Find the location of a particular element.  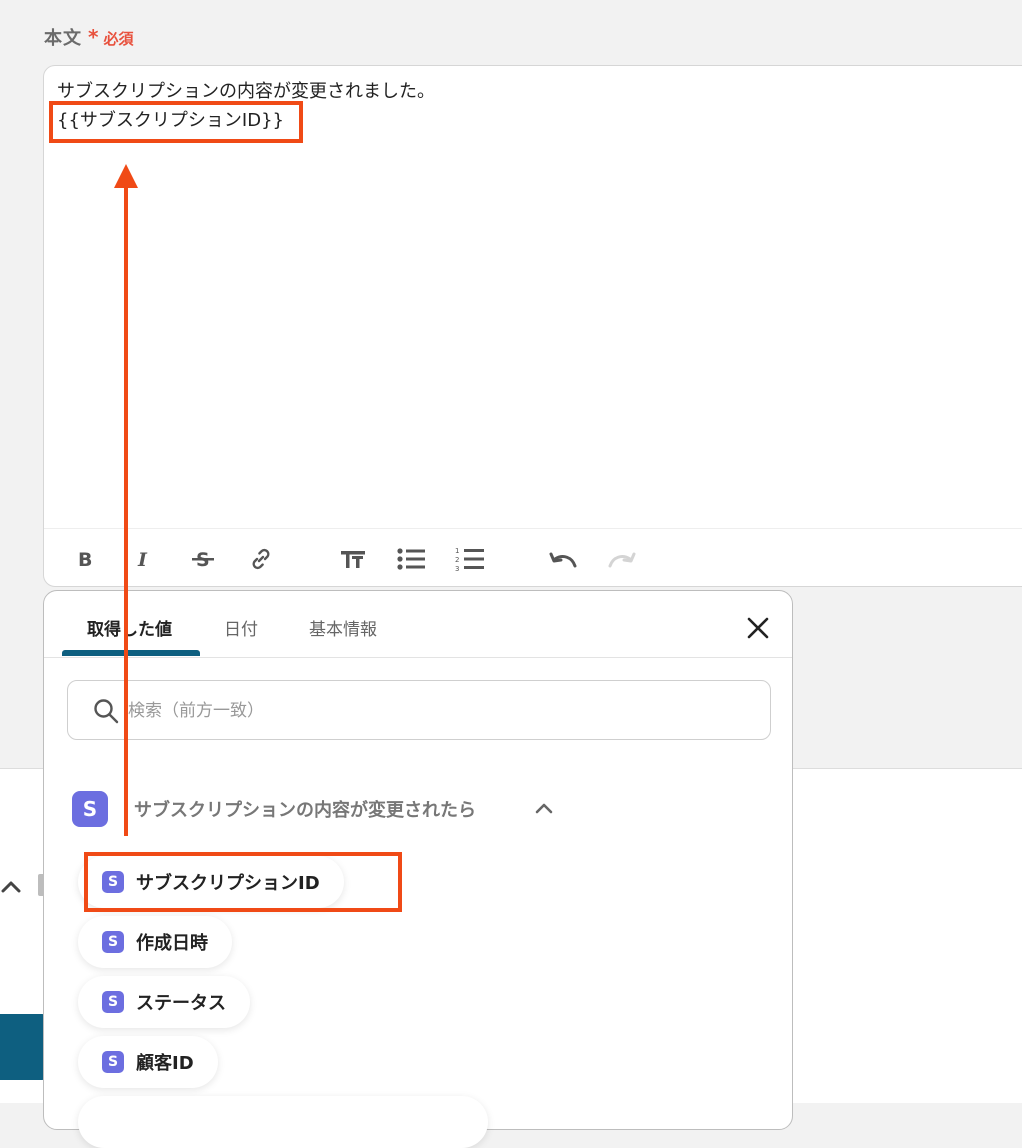

undo-icon is located at coordinates (563, 559).